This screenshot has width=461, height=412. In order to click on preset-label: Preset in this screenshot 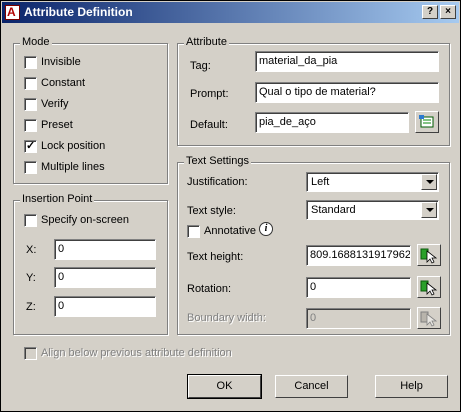, I will do `click(57, 125)`.